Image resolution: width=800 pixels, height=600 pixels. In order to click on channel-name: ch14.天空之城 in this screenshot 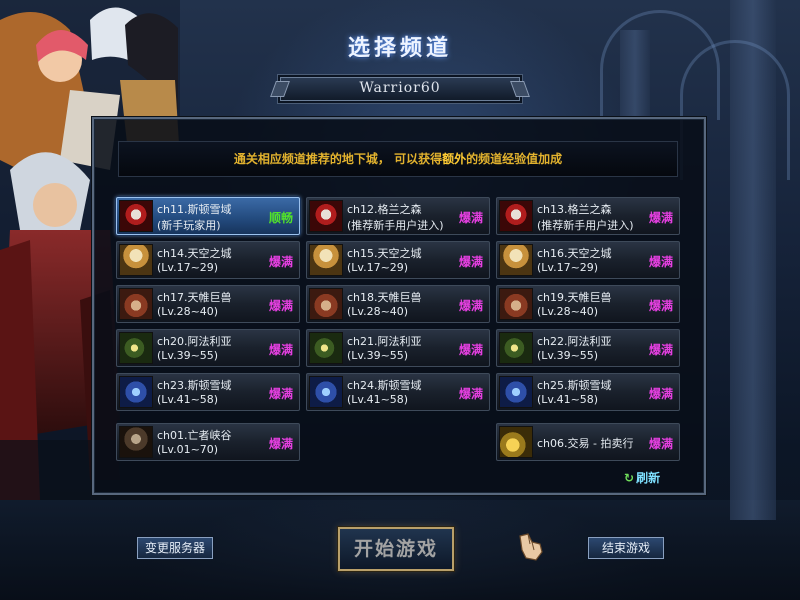, I will do `click(194, 253)`.